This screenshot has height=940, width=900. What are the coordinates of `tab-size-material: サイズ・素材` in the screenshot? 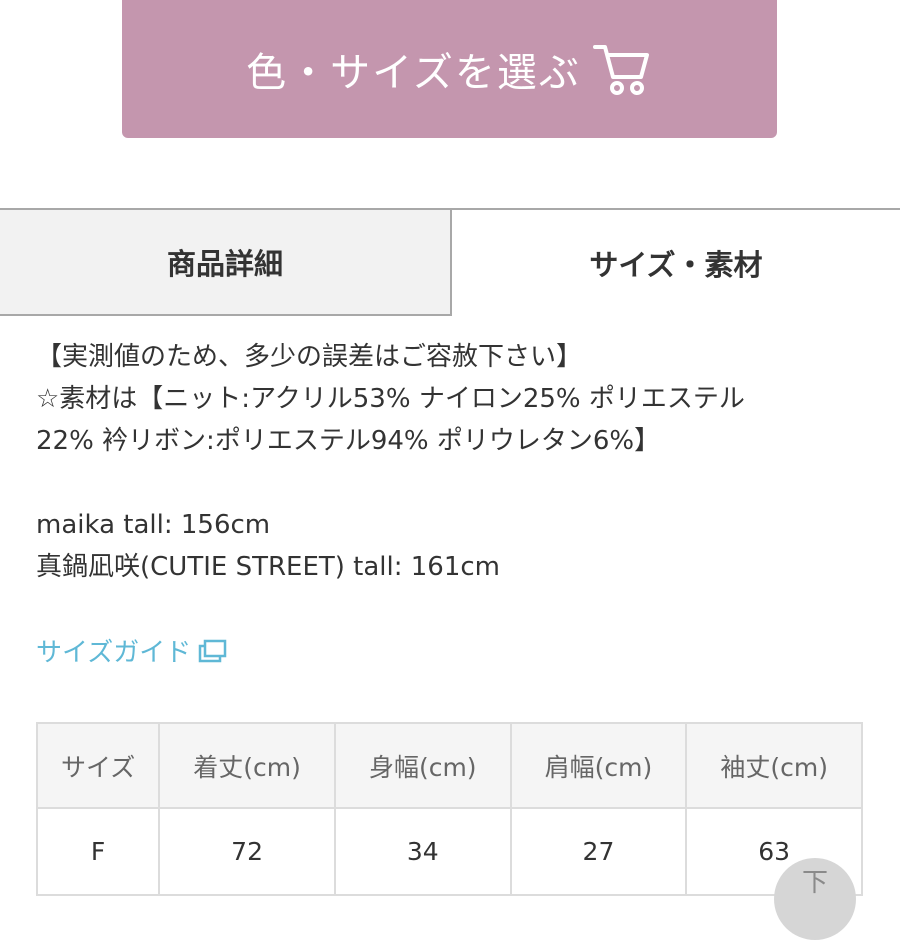 It's located at (676, 262).